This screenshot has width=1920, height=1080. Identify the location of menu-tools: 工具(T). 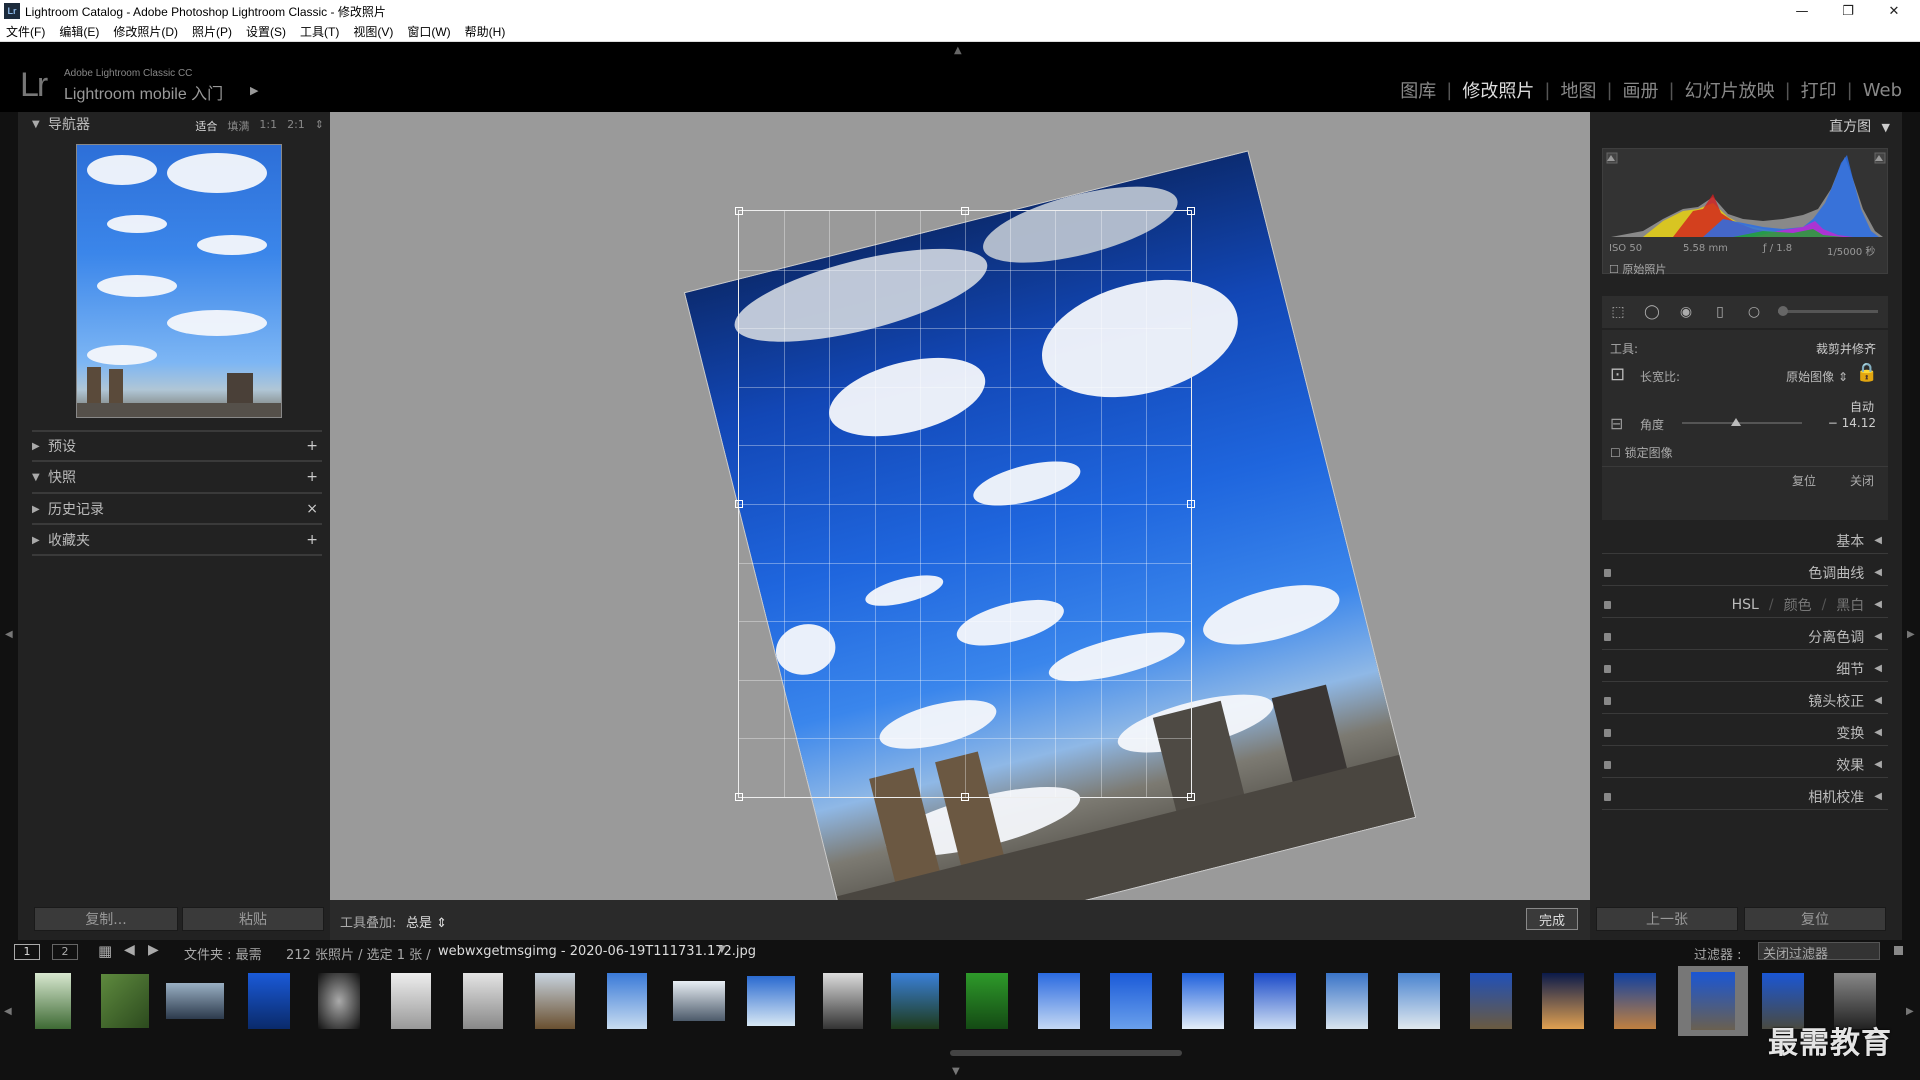
(319, 31).